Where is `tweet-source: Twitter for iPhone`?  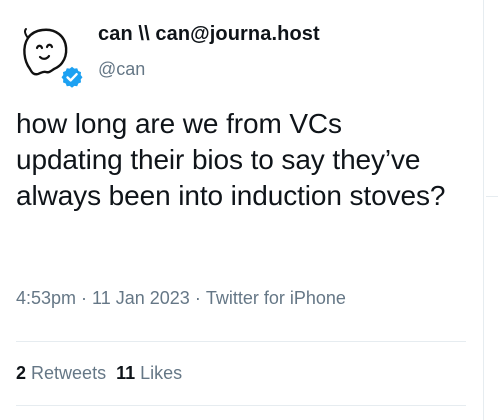 tweet-source: Twitter for iPhone is located at coordinates (276, 298).